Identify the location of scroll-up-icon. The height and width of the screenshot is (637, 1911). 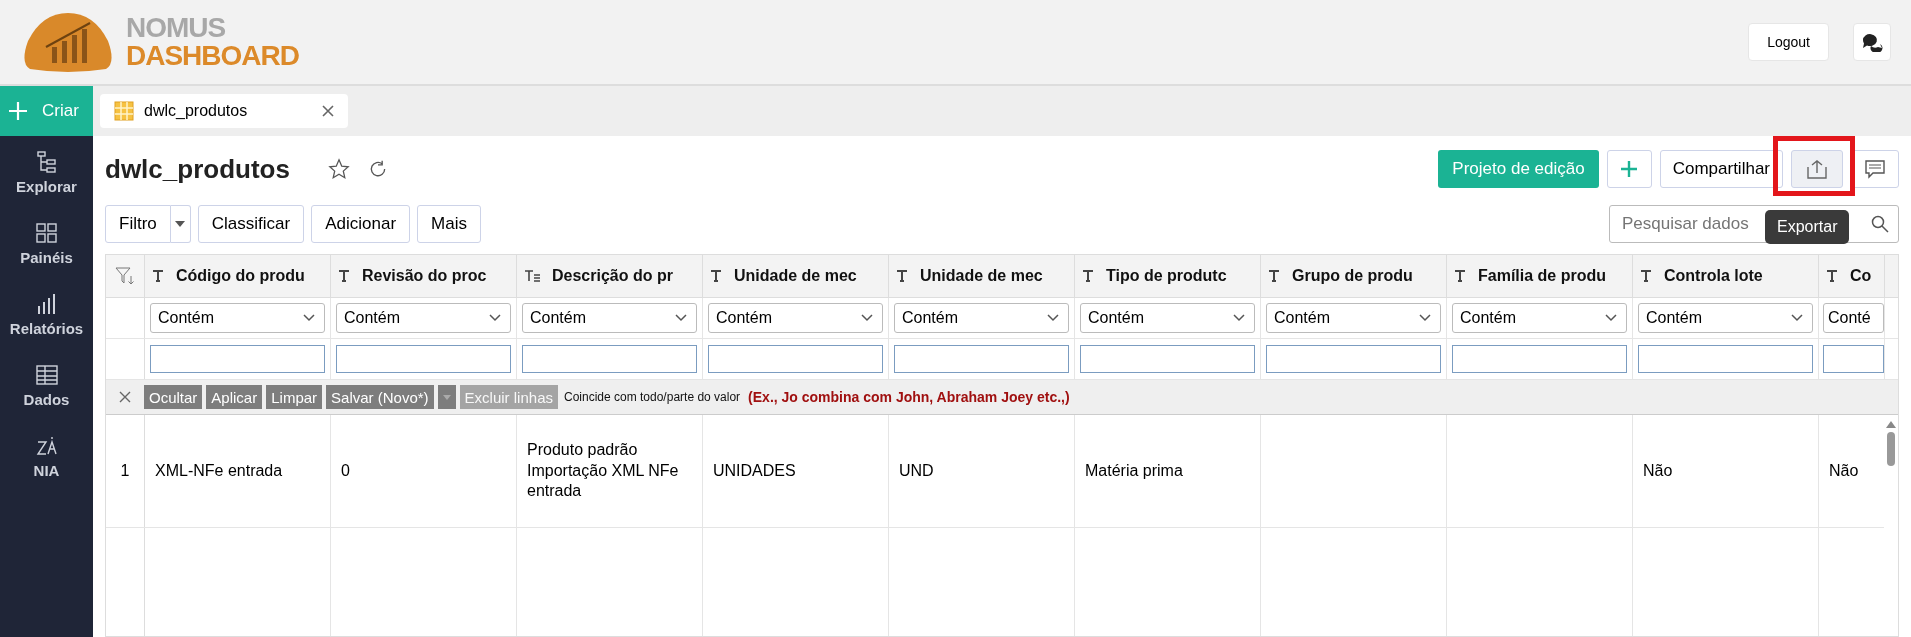
(1891, 424).